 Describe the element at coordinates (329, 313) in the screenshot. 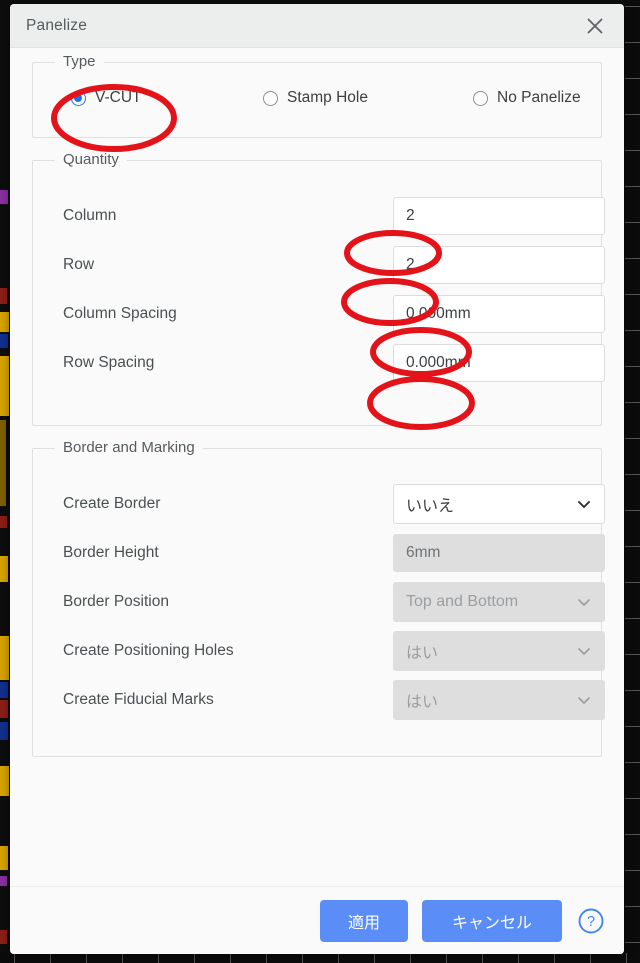

I see `field-row-column-spacing: Column Spacing 0.000mm` at that location.